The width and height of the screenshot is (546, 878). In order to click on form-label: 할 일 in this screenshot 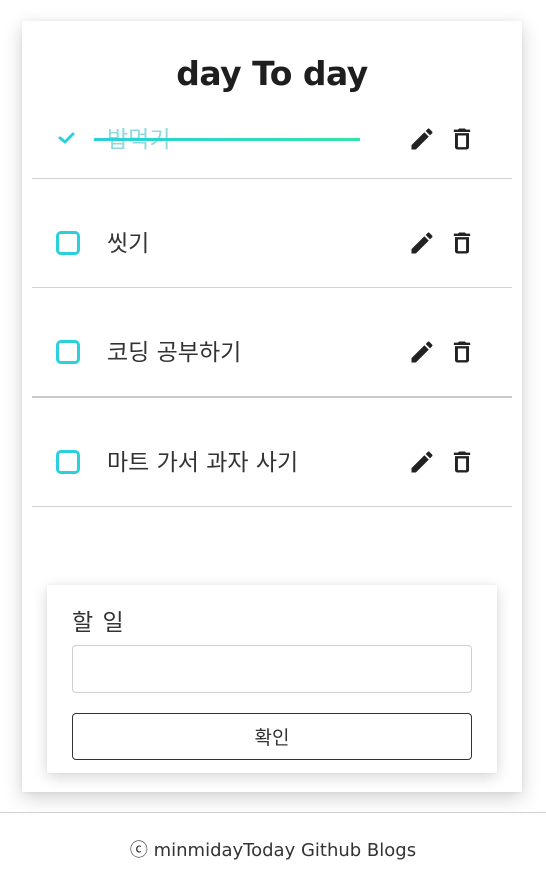, I will do `click(98, 623)`.